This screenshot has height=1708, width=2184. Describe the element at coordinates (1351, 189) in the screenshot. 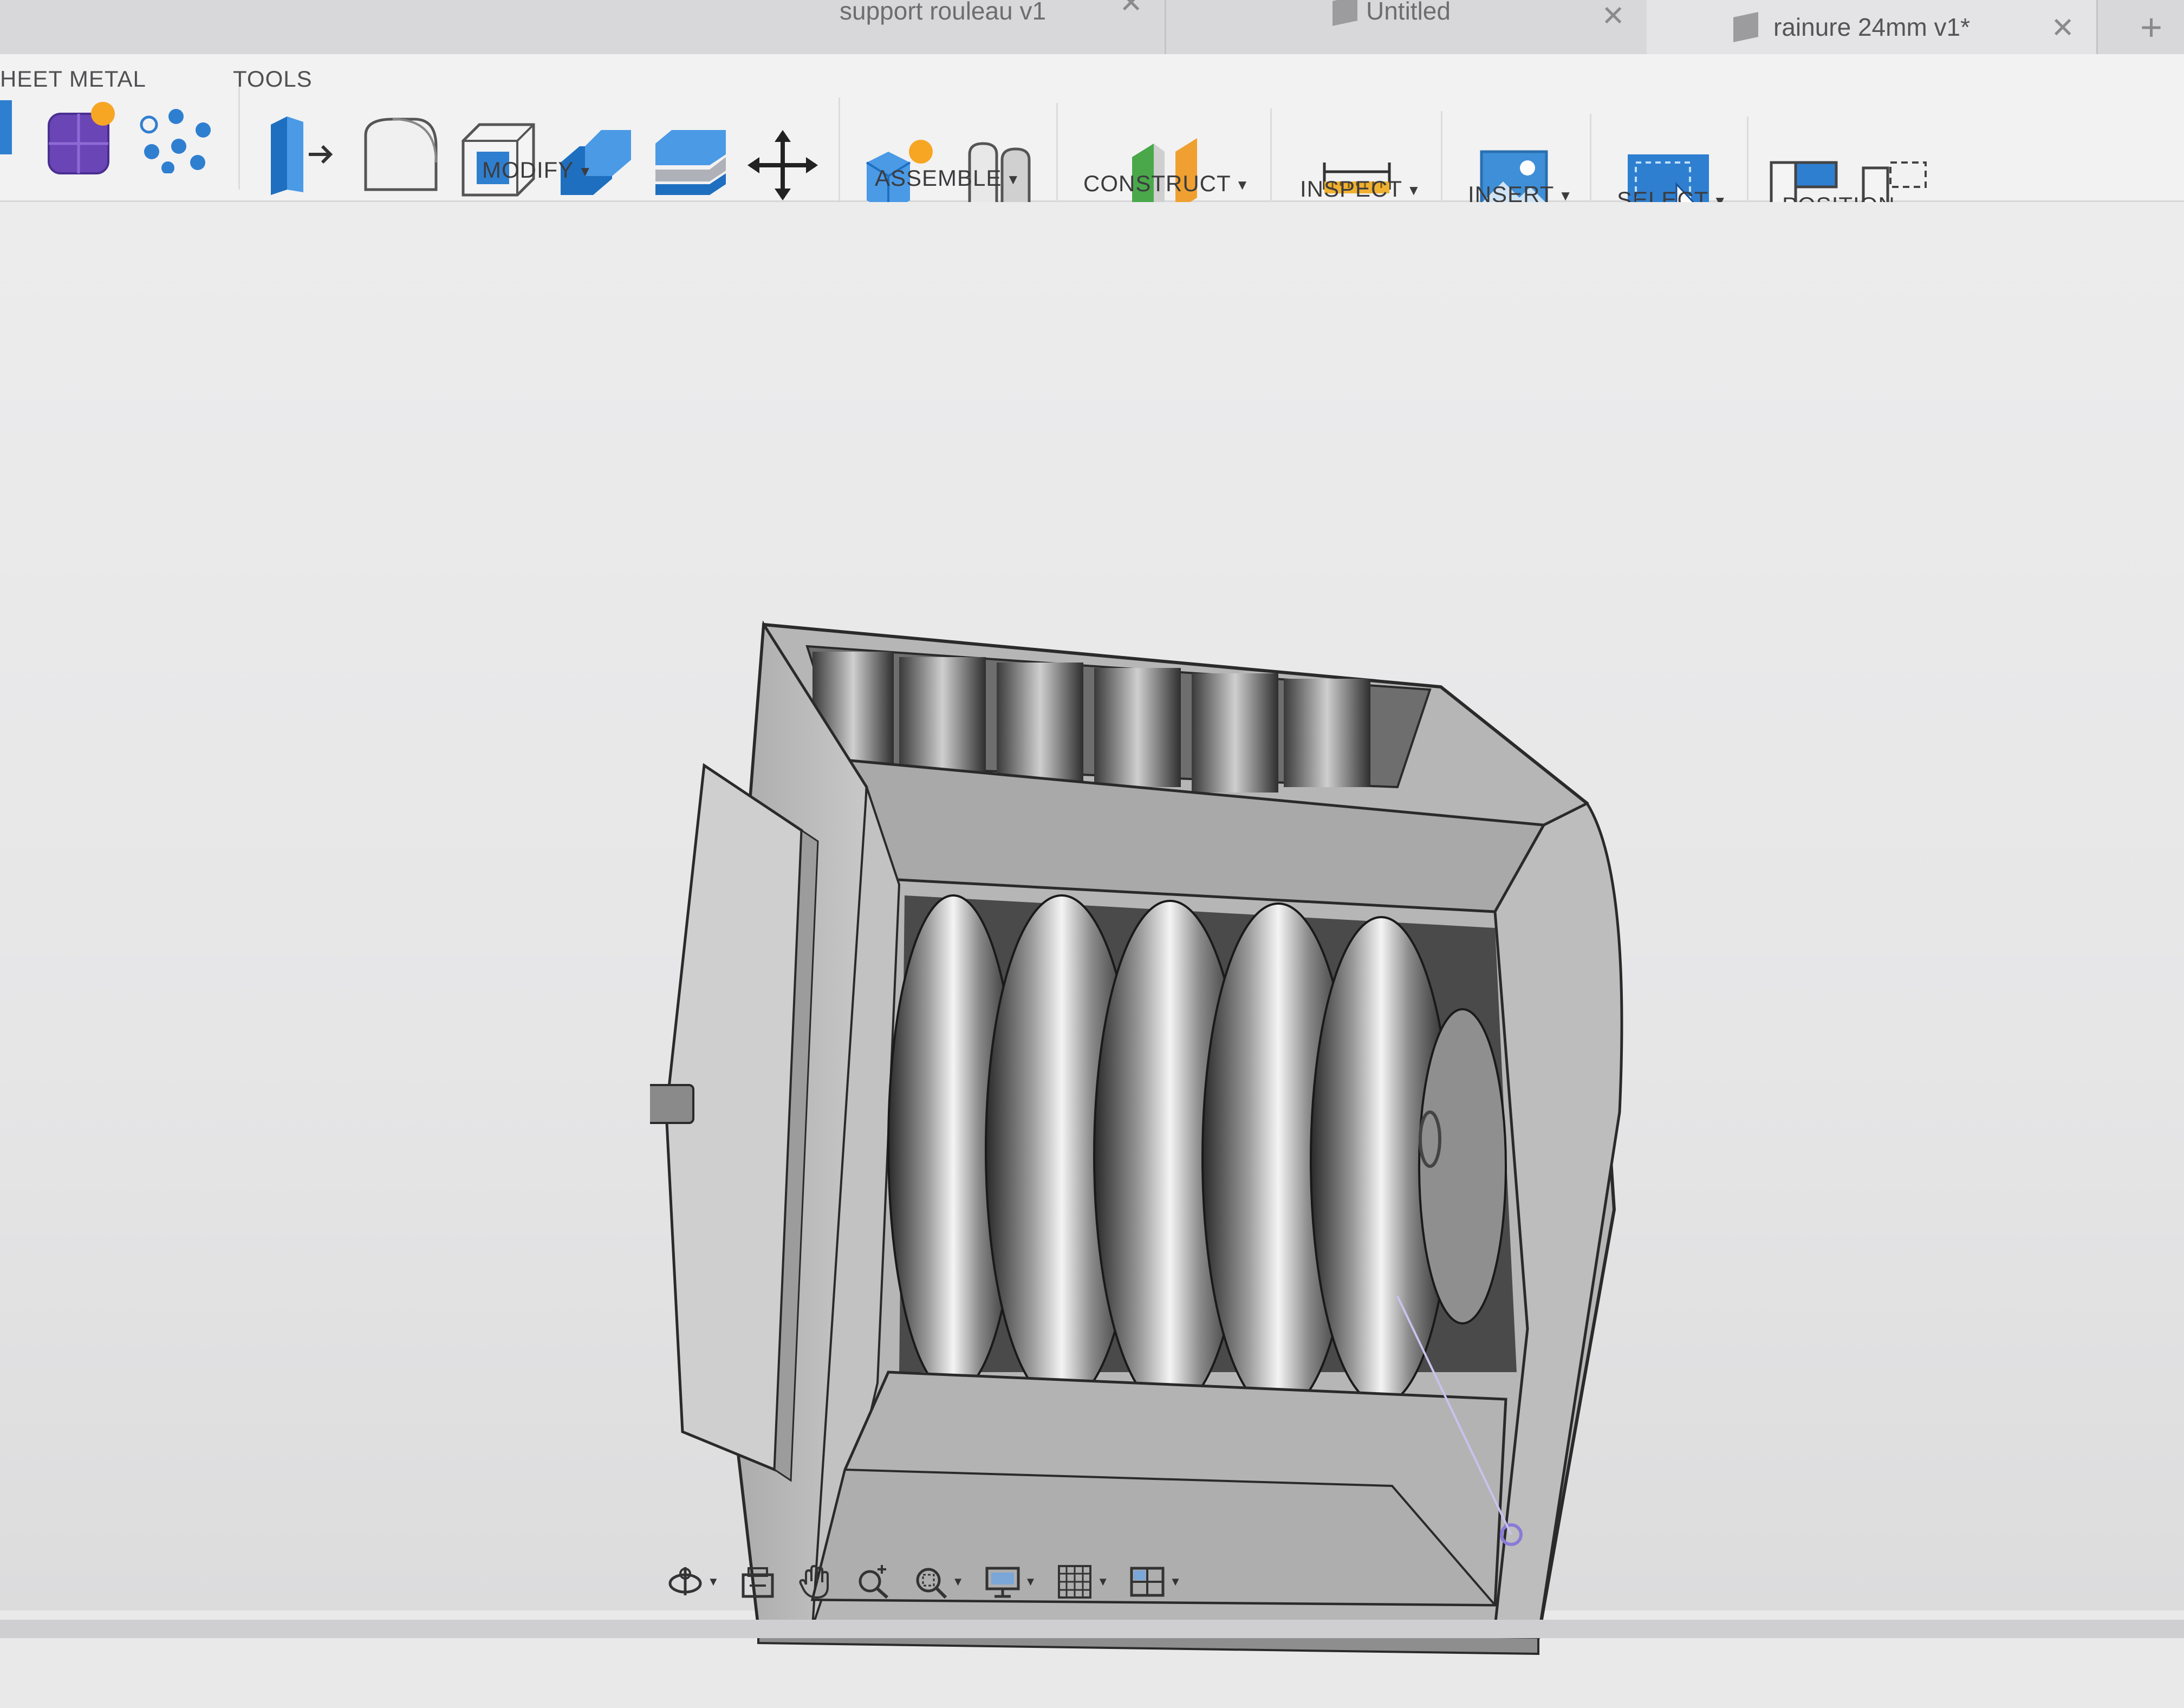

I see `inspect-label: INSPECT` at that location.